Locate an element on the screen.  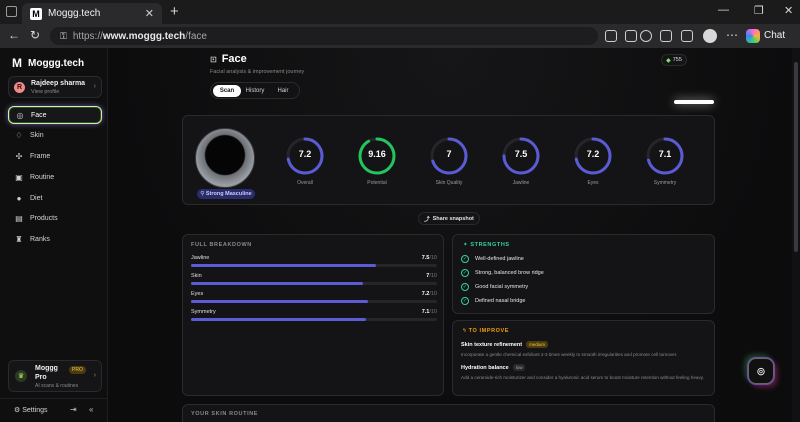
sidebar-item-diet: ● Diet is located at coordinates (55, 198).